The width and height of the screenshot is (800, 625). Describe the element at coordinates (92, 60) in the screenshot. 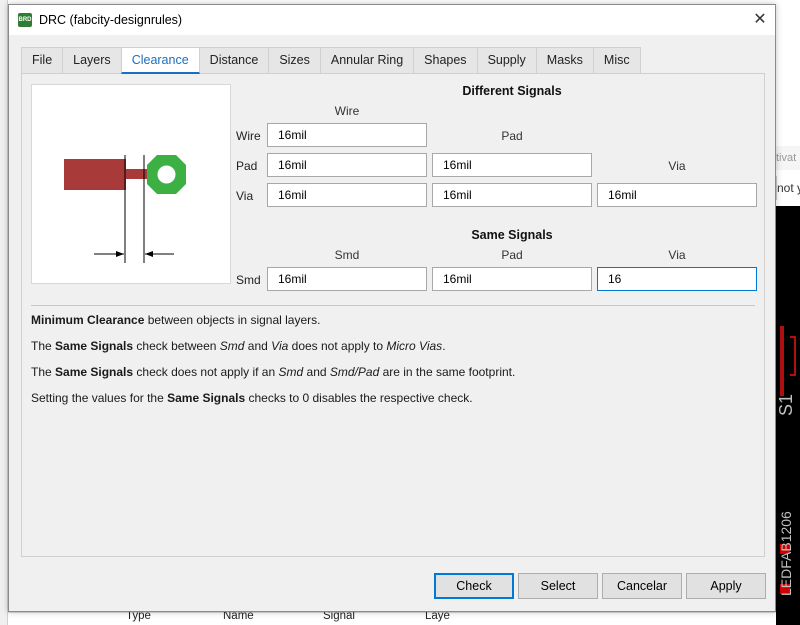

I see `tab-layers: Layers` at that location.